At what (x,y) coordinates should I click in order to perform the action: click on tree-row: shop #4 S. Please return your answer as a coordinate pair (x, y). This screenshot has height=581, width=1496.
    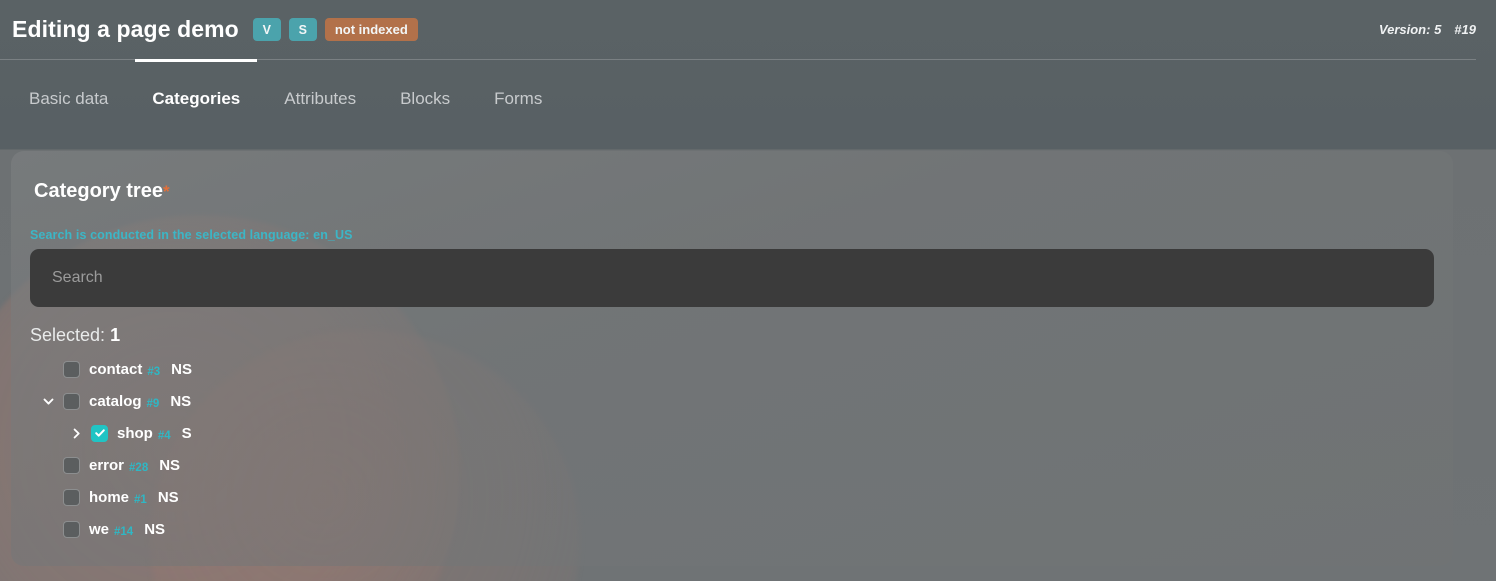
    Looking at the image, I should click on (732, 433).